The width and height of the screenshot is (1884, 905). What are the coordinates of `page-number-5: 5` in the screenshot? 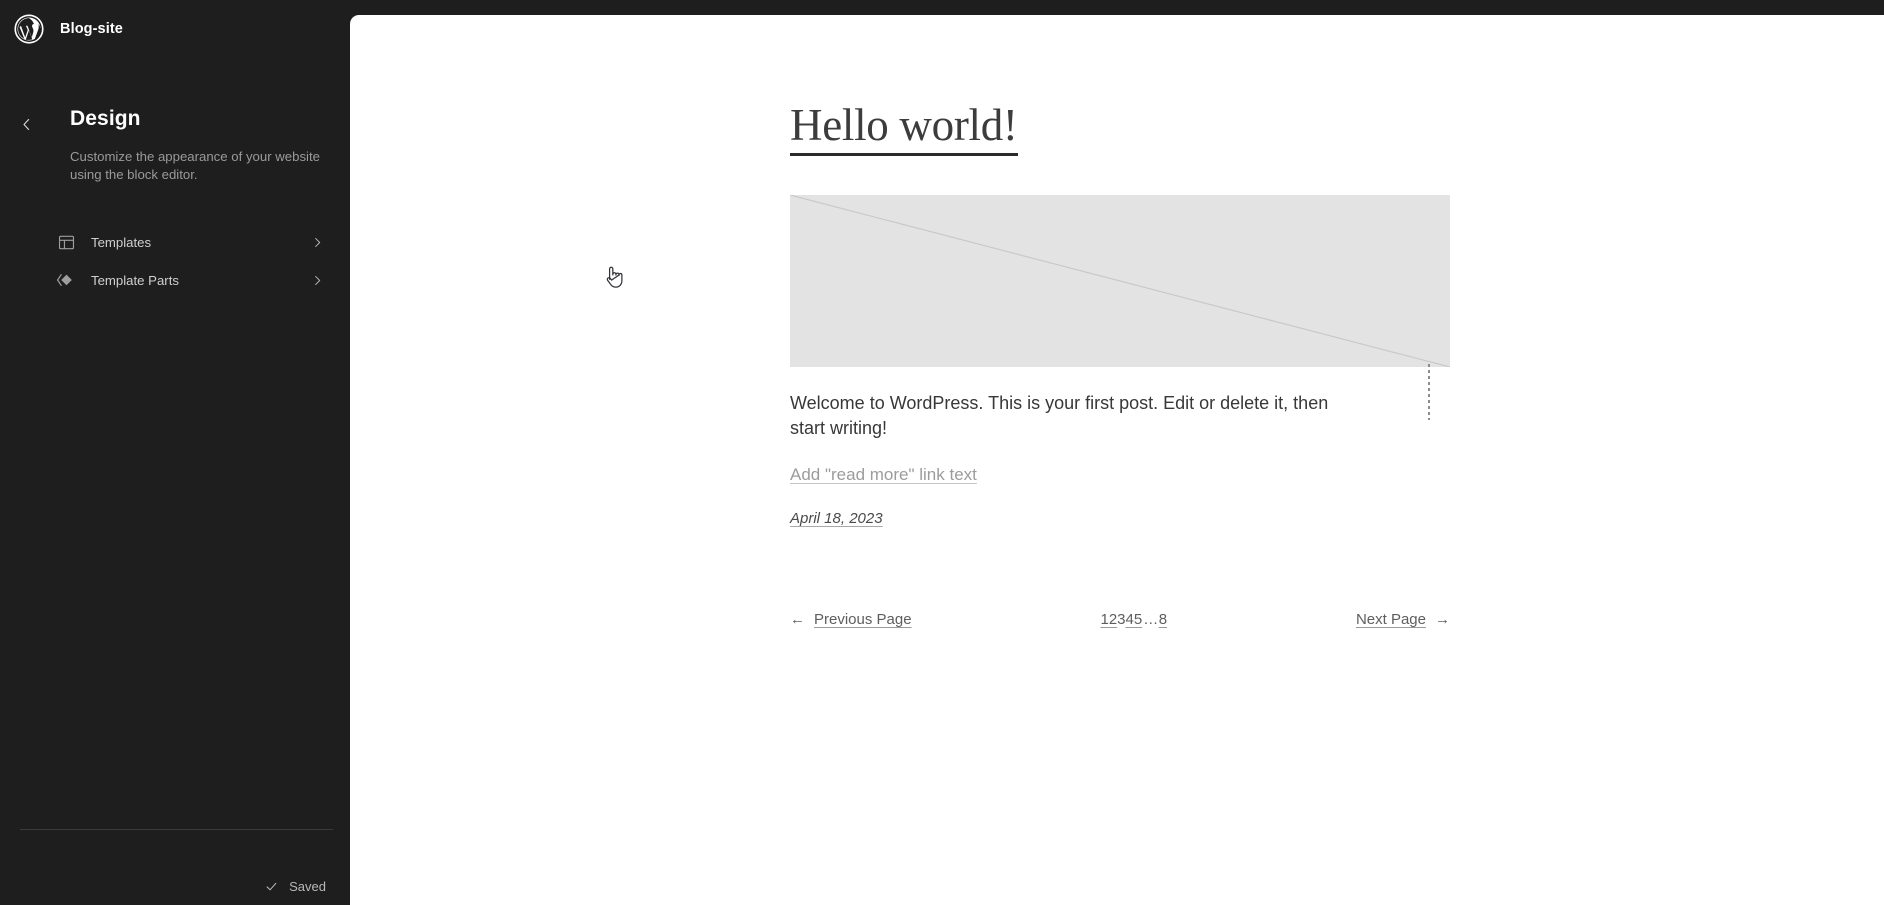 It's located at (1138, 619).